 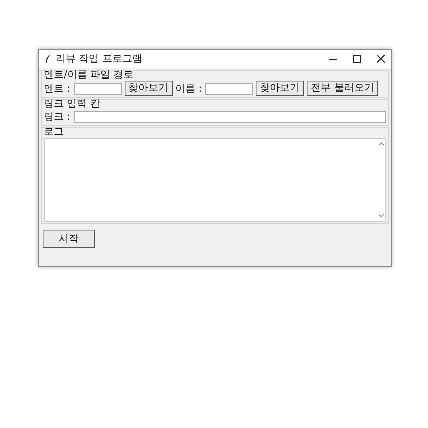 I want to click on field-label: 멘트 :, so click(x=57, y=89).